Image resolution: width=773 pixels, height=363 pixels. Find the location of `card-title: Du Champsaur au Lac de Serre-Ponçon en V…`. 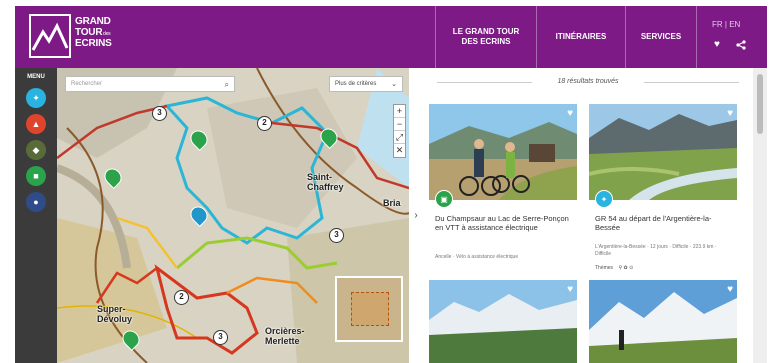

card-title: Du Champsaur au Lac de Serre-Ponçon en V… is located at coordinates (504, 223).